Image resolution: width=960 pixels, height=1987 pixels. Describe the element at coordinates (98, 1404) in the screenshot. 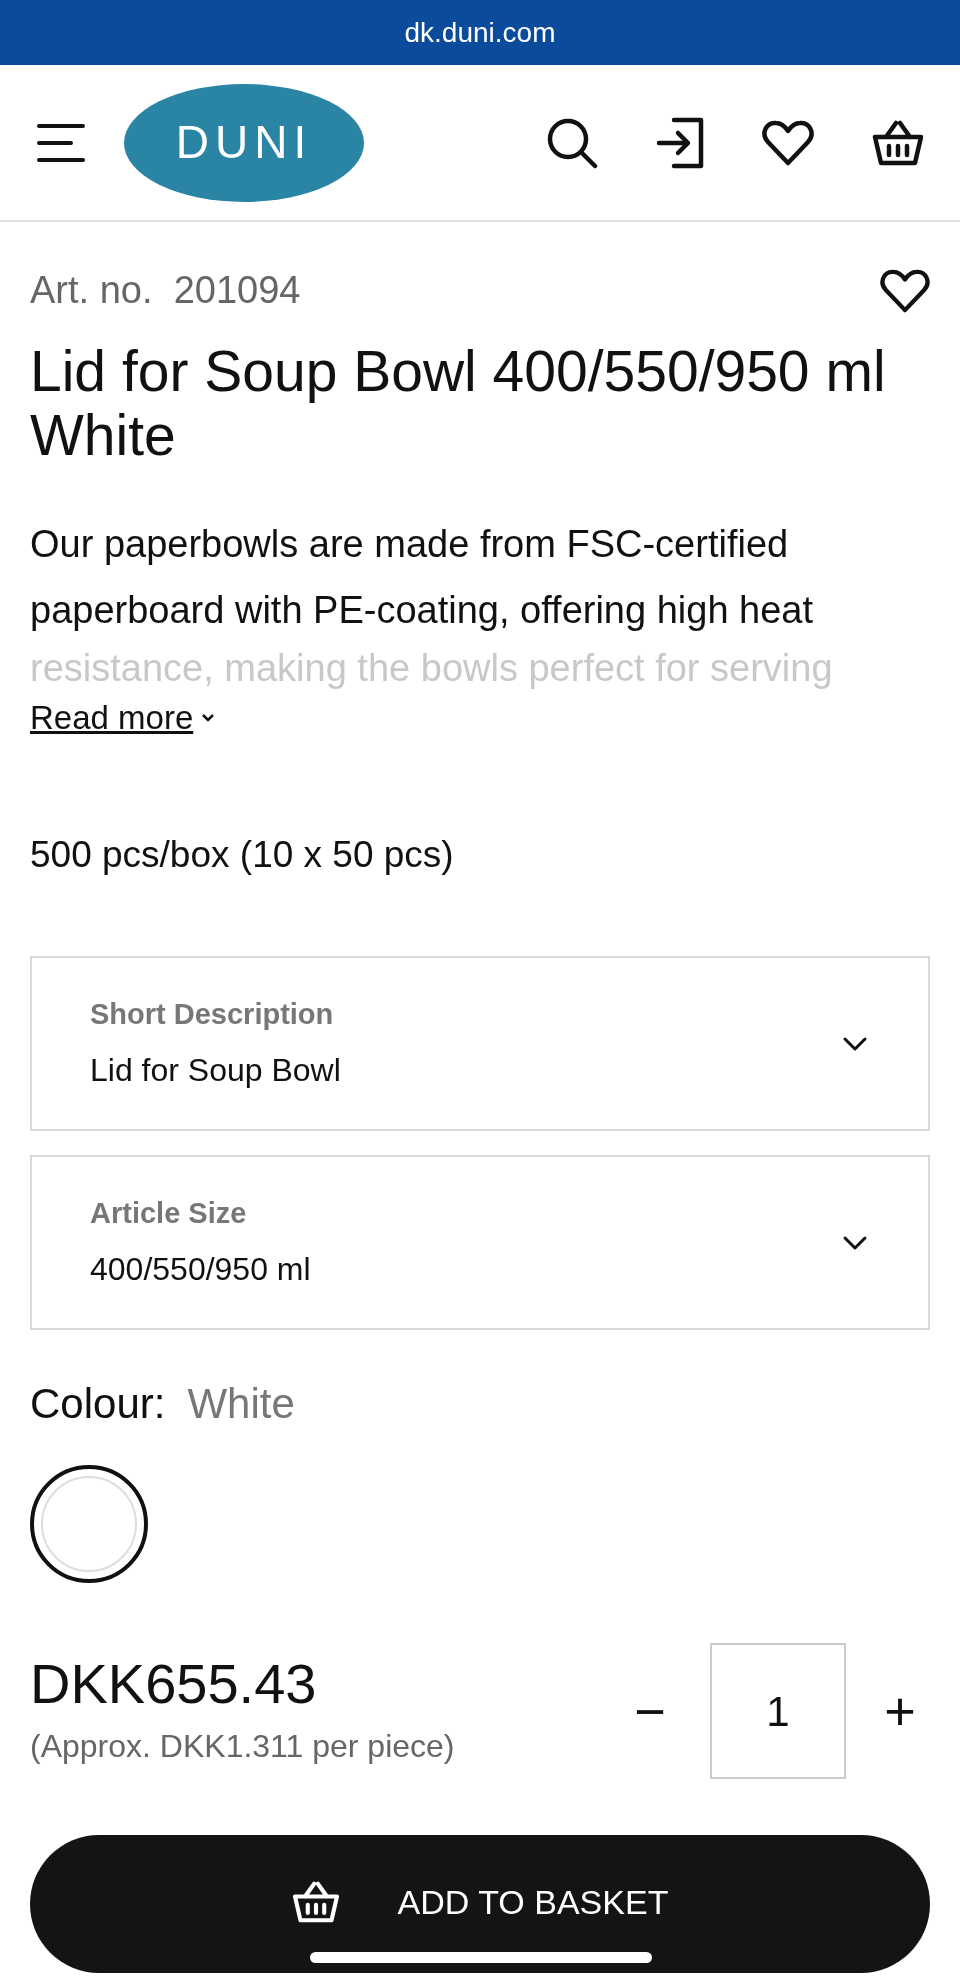

I see `colour-label: Colour:` at that location.